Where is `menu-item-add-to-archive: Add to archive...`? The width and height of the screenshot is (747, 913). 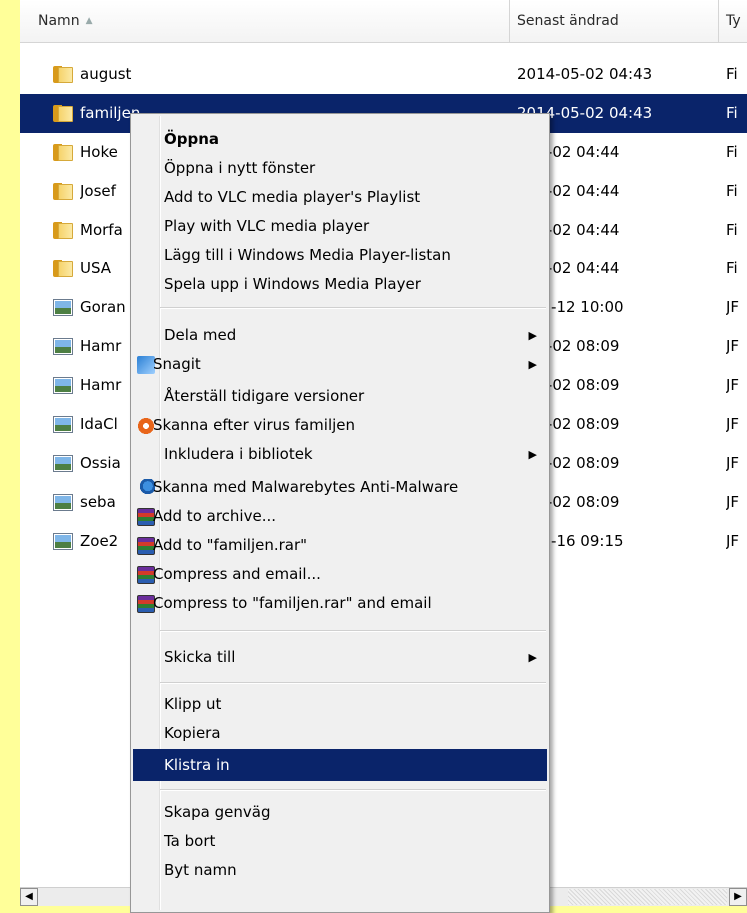 menu-item-add-to-archive: Add to archive... is located at coordinates (340, 516).